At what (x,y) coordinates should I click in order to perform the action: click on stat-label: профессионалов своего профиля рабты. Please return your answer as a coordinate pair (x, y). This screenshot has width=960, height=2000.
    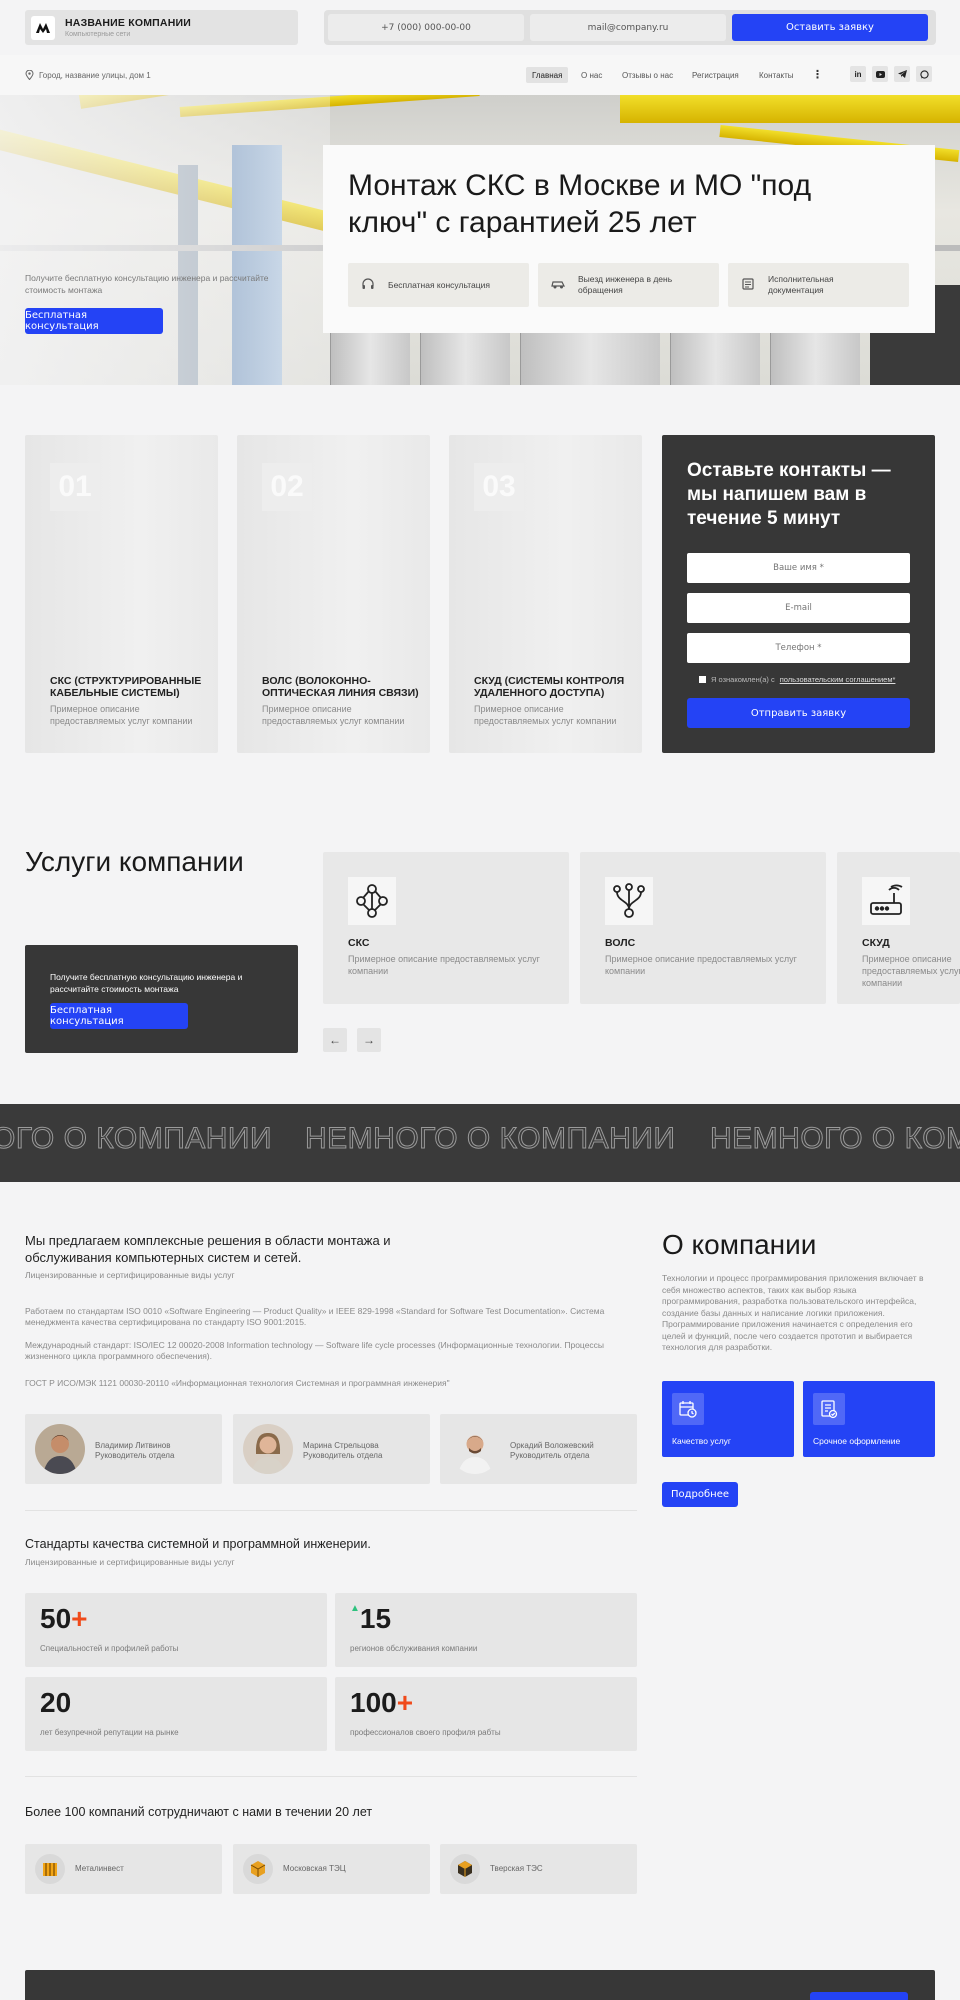
    Looking at the image, I should click on (425, 1732).